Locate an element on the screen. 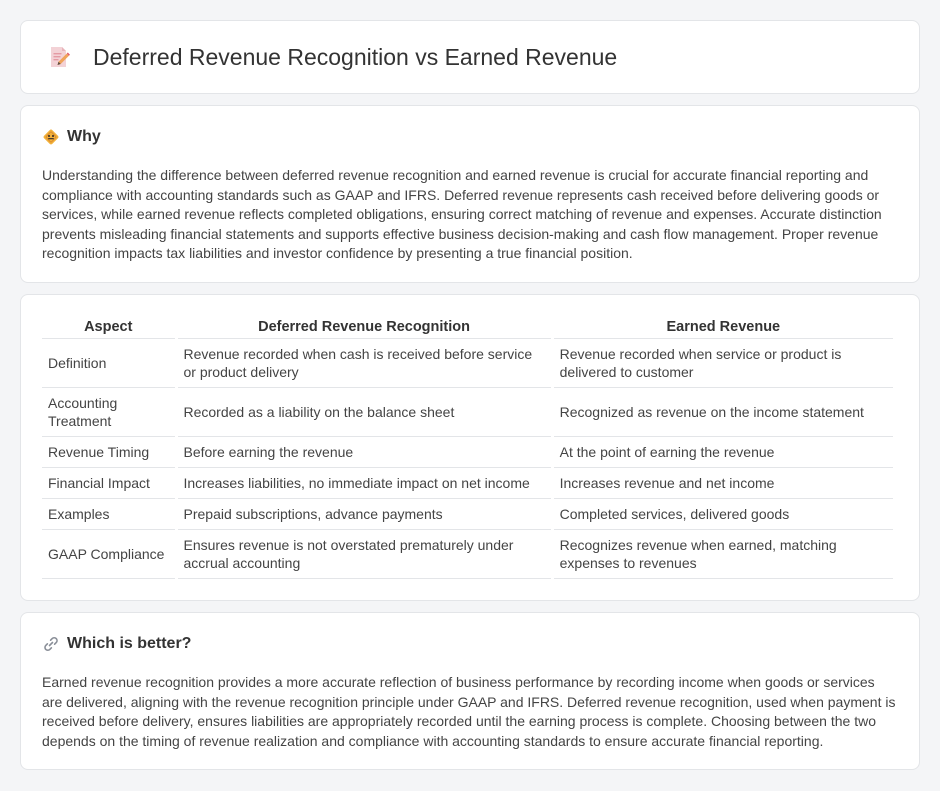 The height and width of the screenshot is (791, 940). why-header: Why is located at coordinates (470, 137).